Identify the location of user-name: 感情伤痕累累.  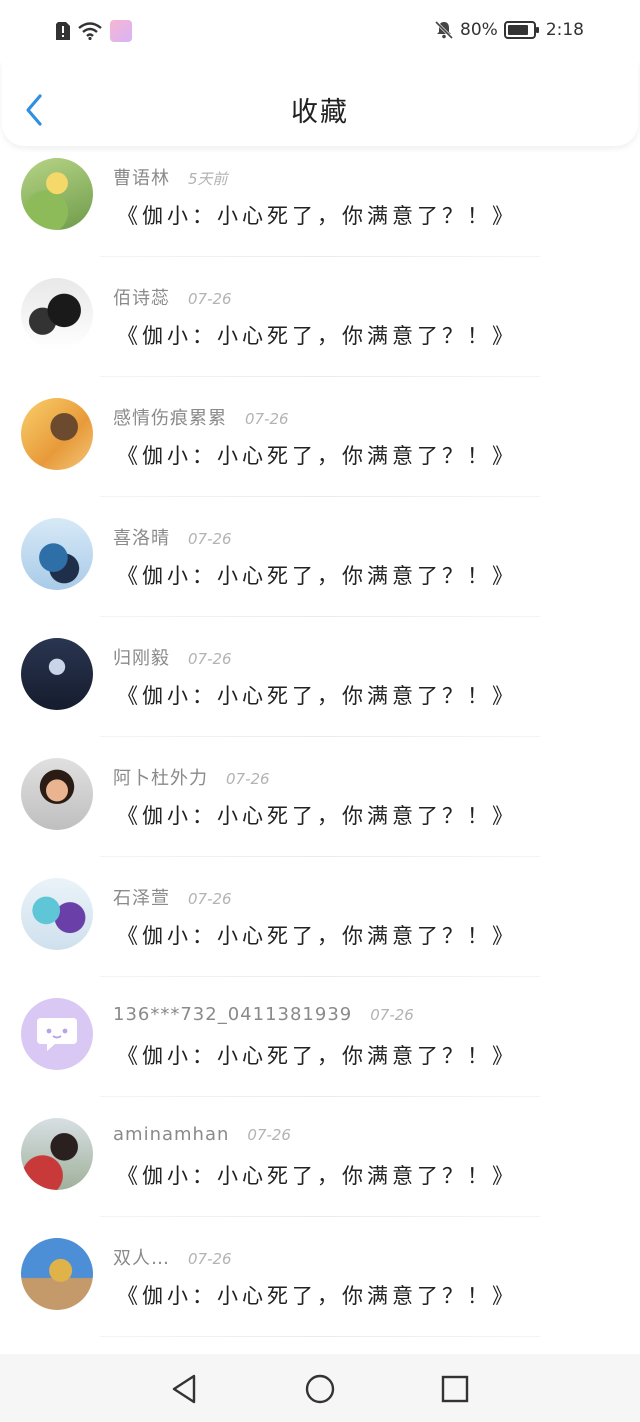
(170, 417).